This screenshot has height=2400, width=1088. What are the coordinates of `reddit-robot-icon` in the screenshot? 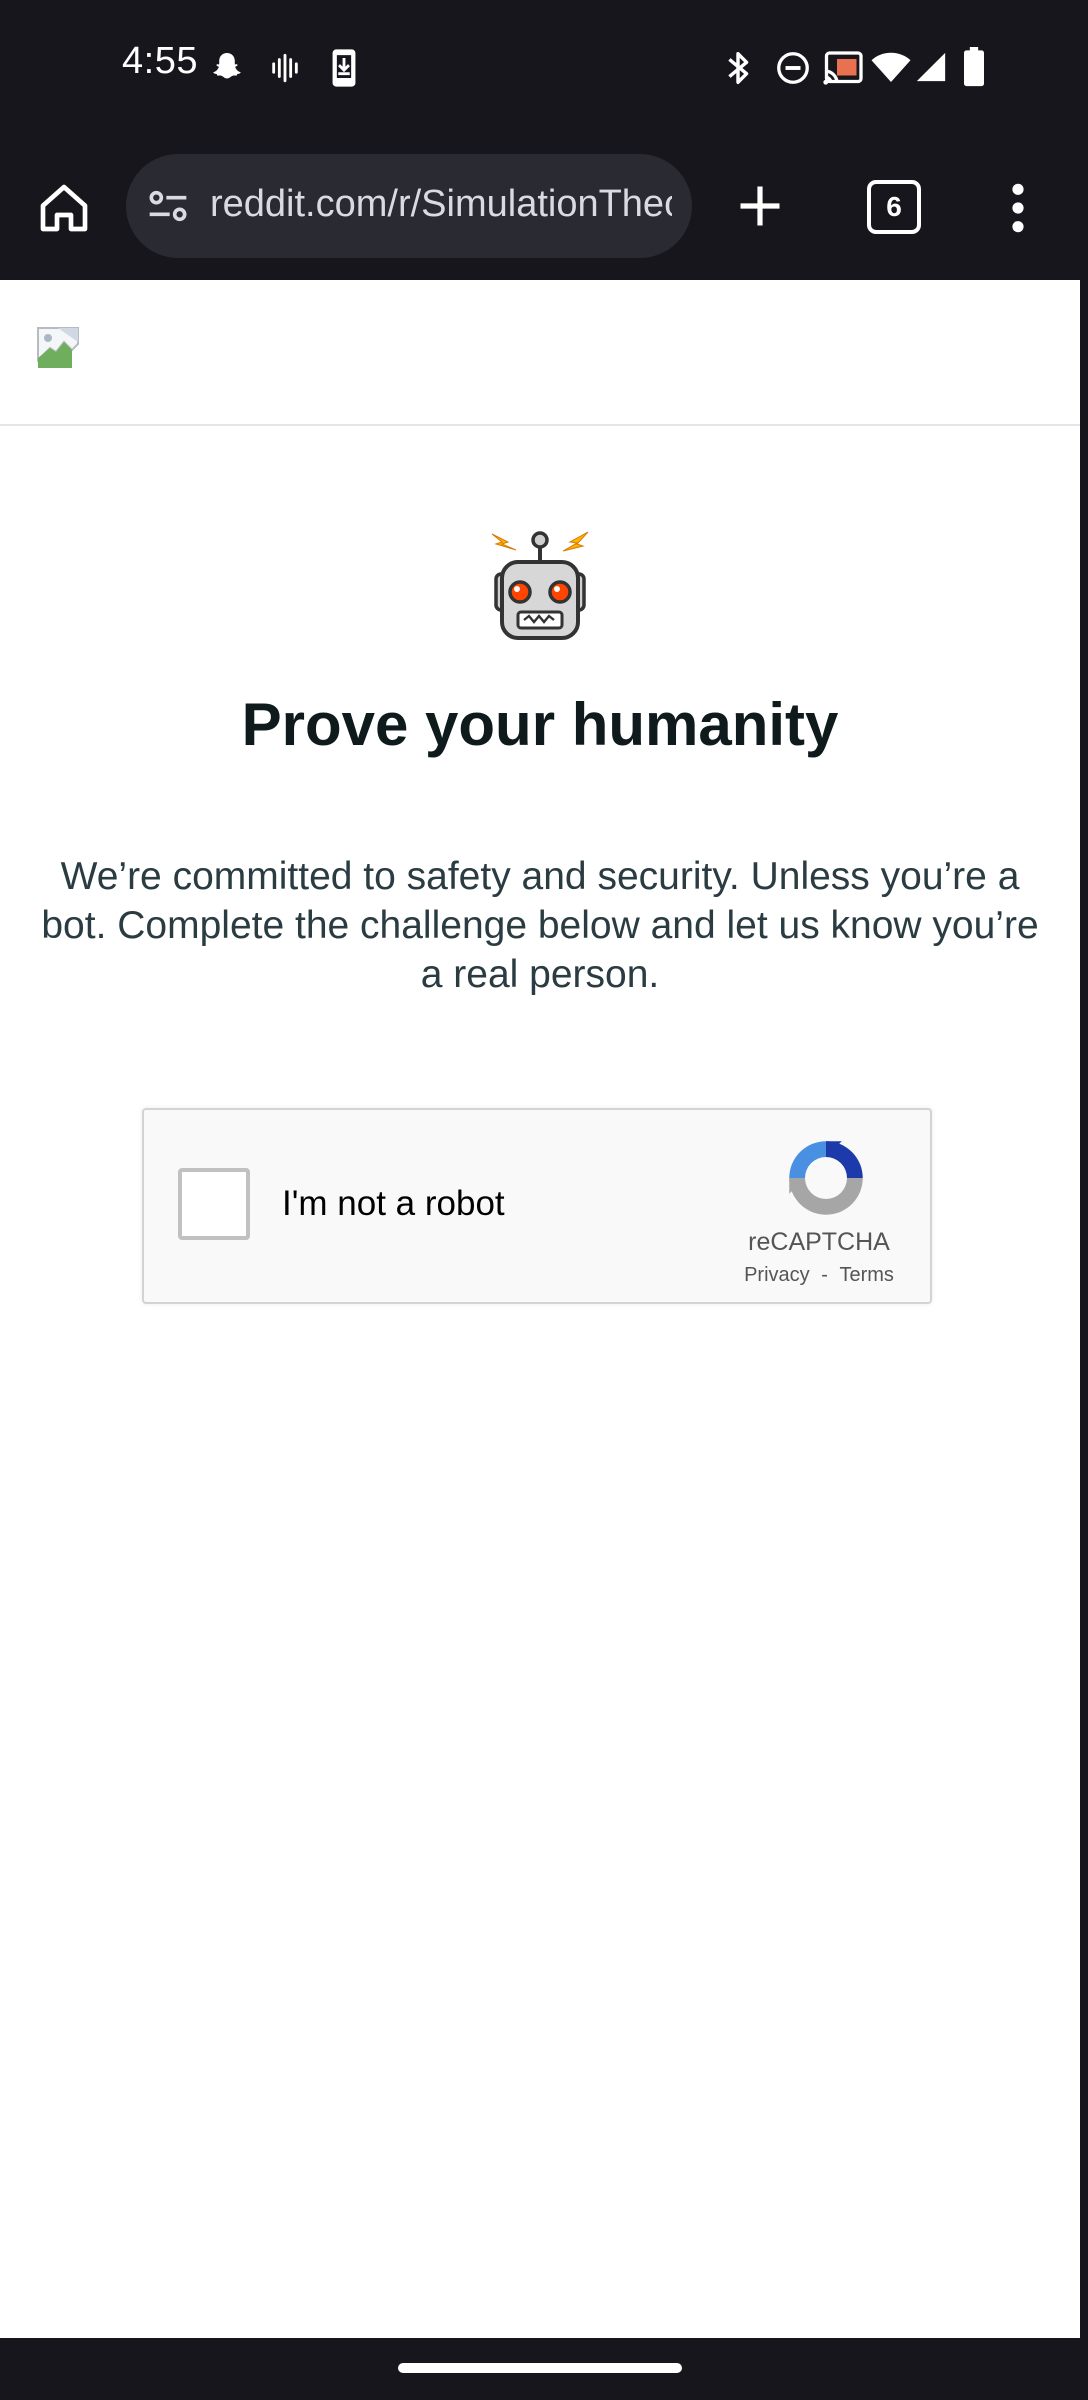 It's located at (540, 585).